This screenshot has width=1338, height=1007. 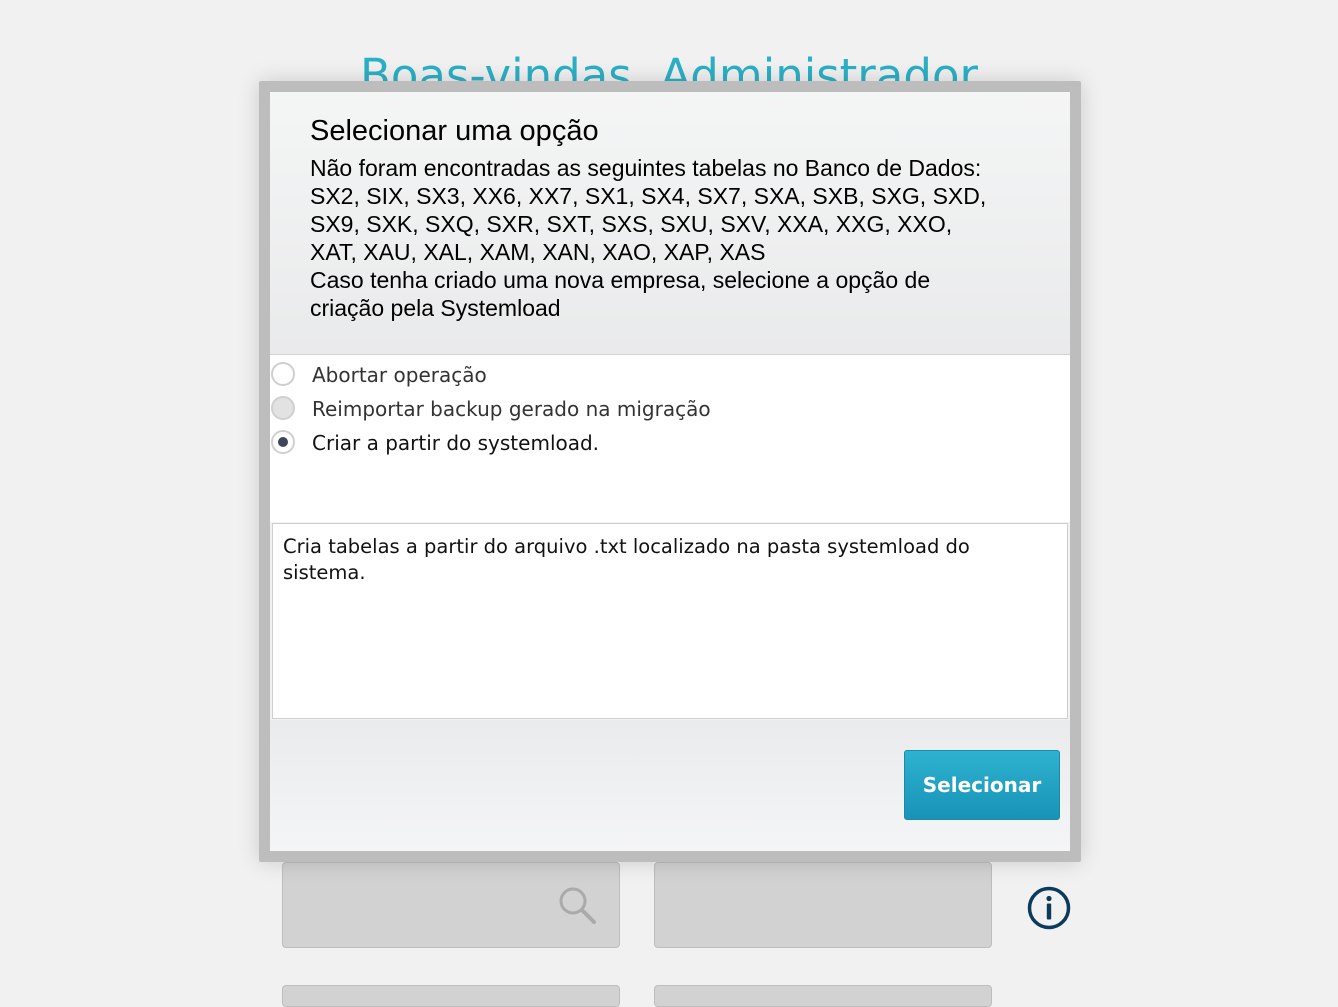 I want to click on field-row-2-right, so click(x=823, y=996).